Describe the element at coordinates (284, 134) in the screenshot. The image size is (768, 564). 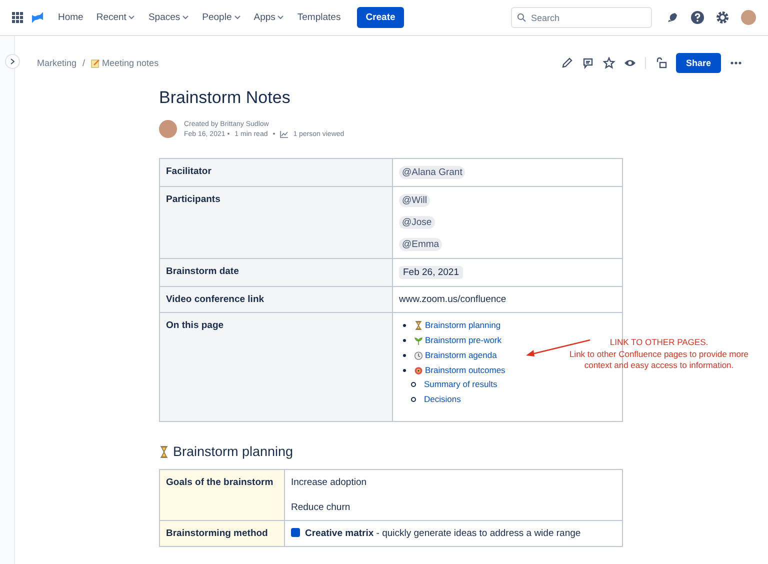
I see `chart-icon` at that location.